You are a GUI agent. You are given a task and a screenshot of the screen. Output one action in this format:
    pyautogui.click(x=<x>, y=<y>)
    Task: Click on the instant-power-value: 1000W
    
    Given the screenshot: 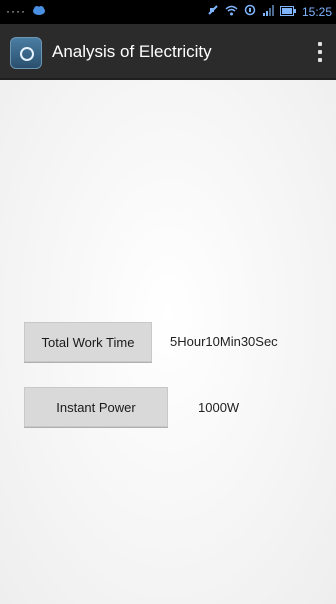 What is the action you would take?
    pyautogui.click(x=219, y=407)
    